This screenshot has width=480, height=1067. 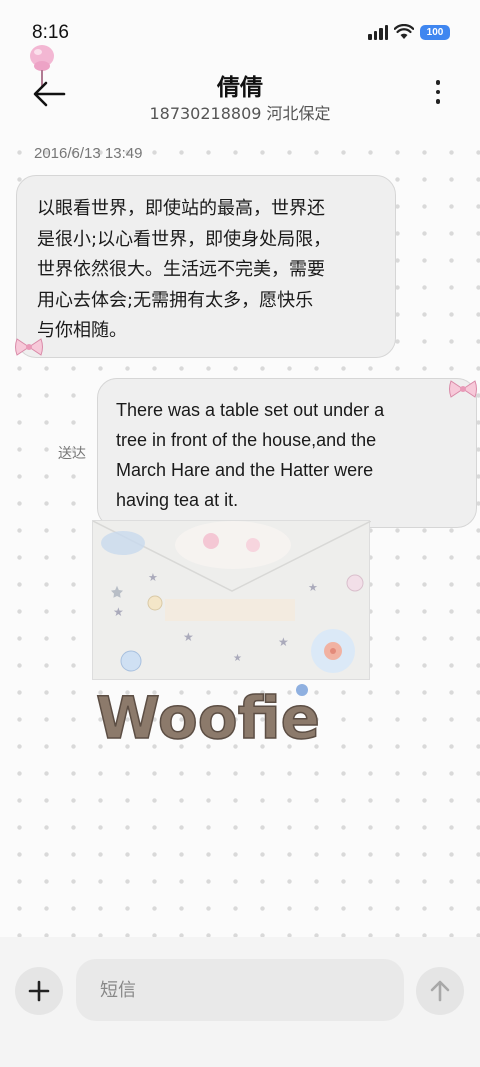 I want to click on message-line: 以眼看世界，即使站的最高，世界还, so click(x=181, y=208).